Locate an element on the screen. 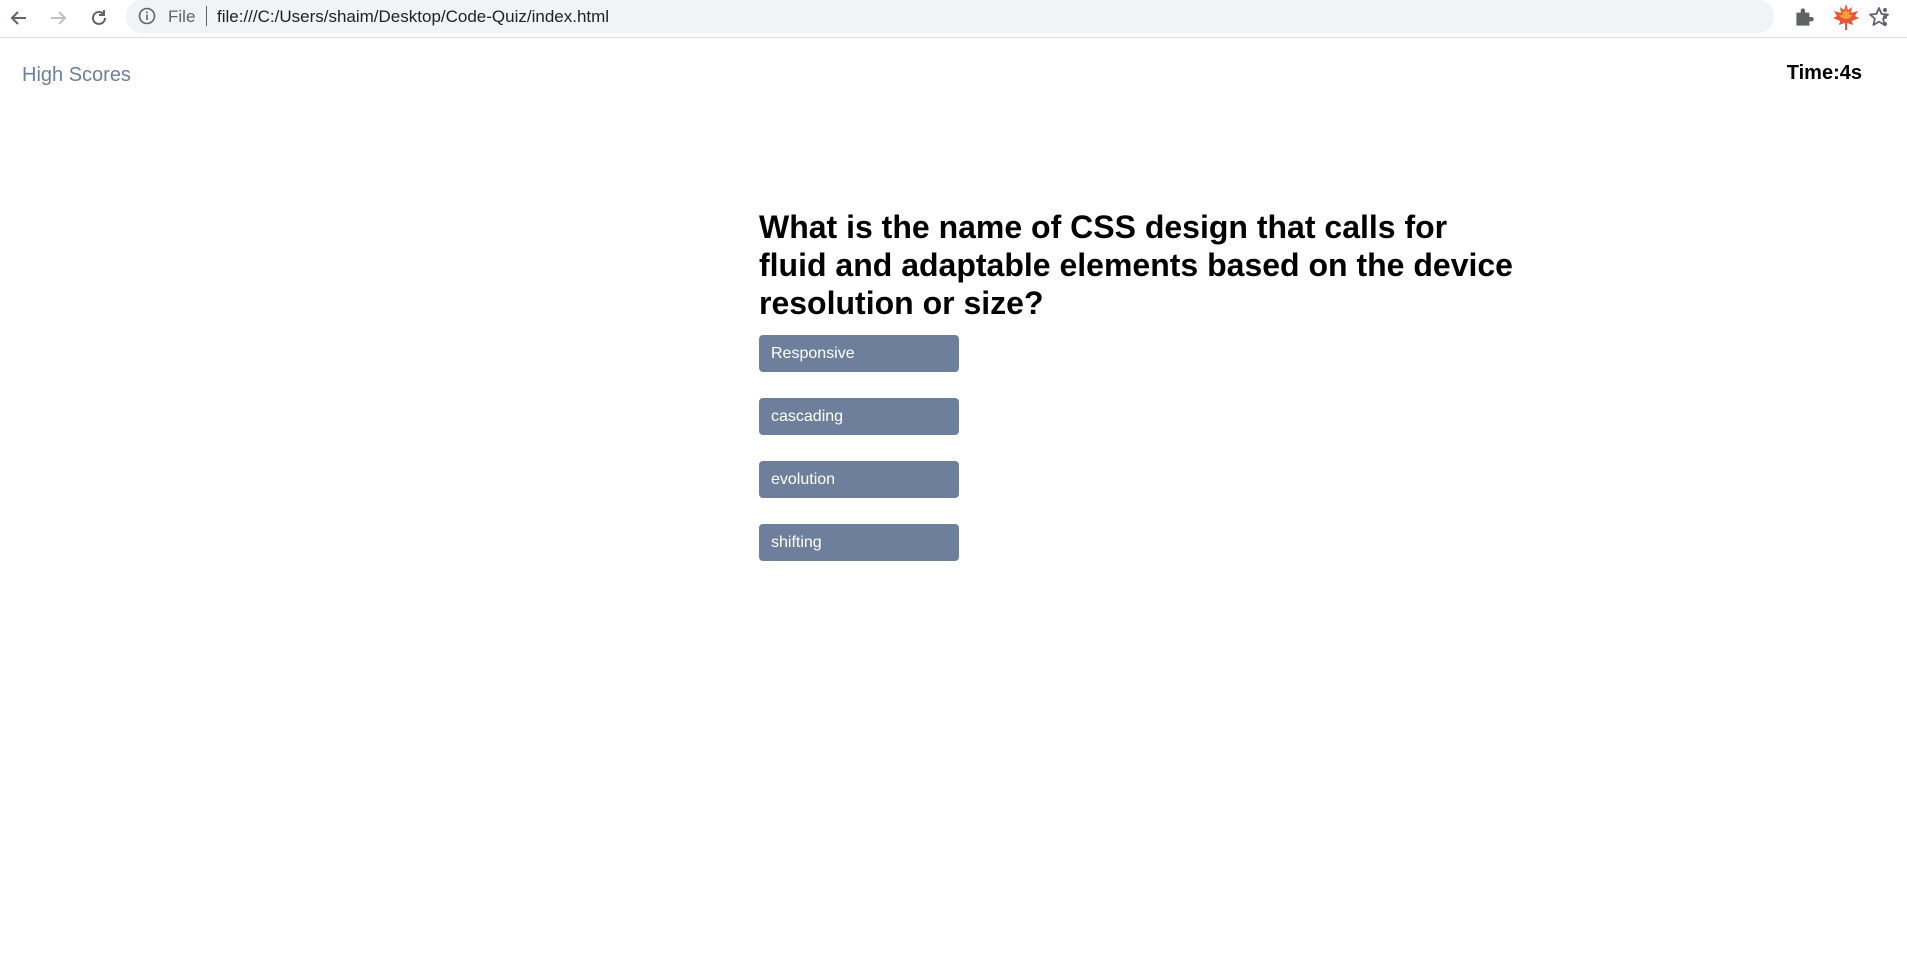 The image size is (1907, 973). choice-button-cascading: cascading is located at coordinates (859, 416).